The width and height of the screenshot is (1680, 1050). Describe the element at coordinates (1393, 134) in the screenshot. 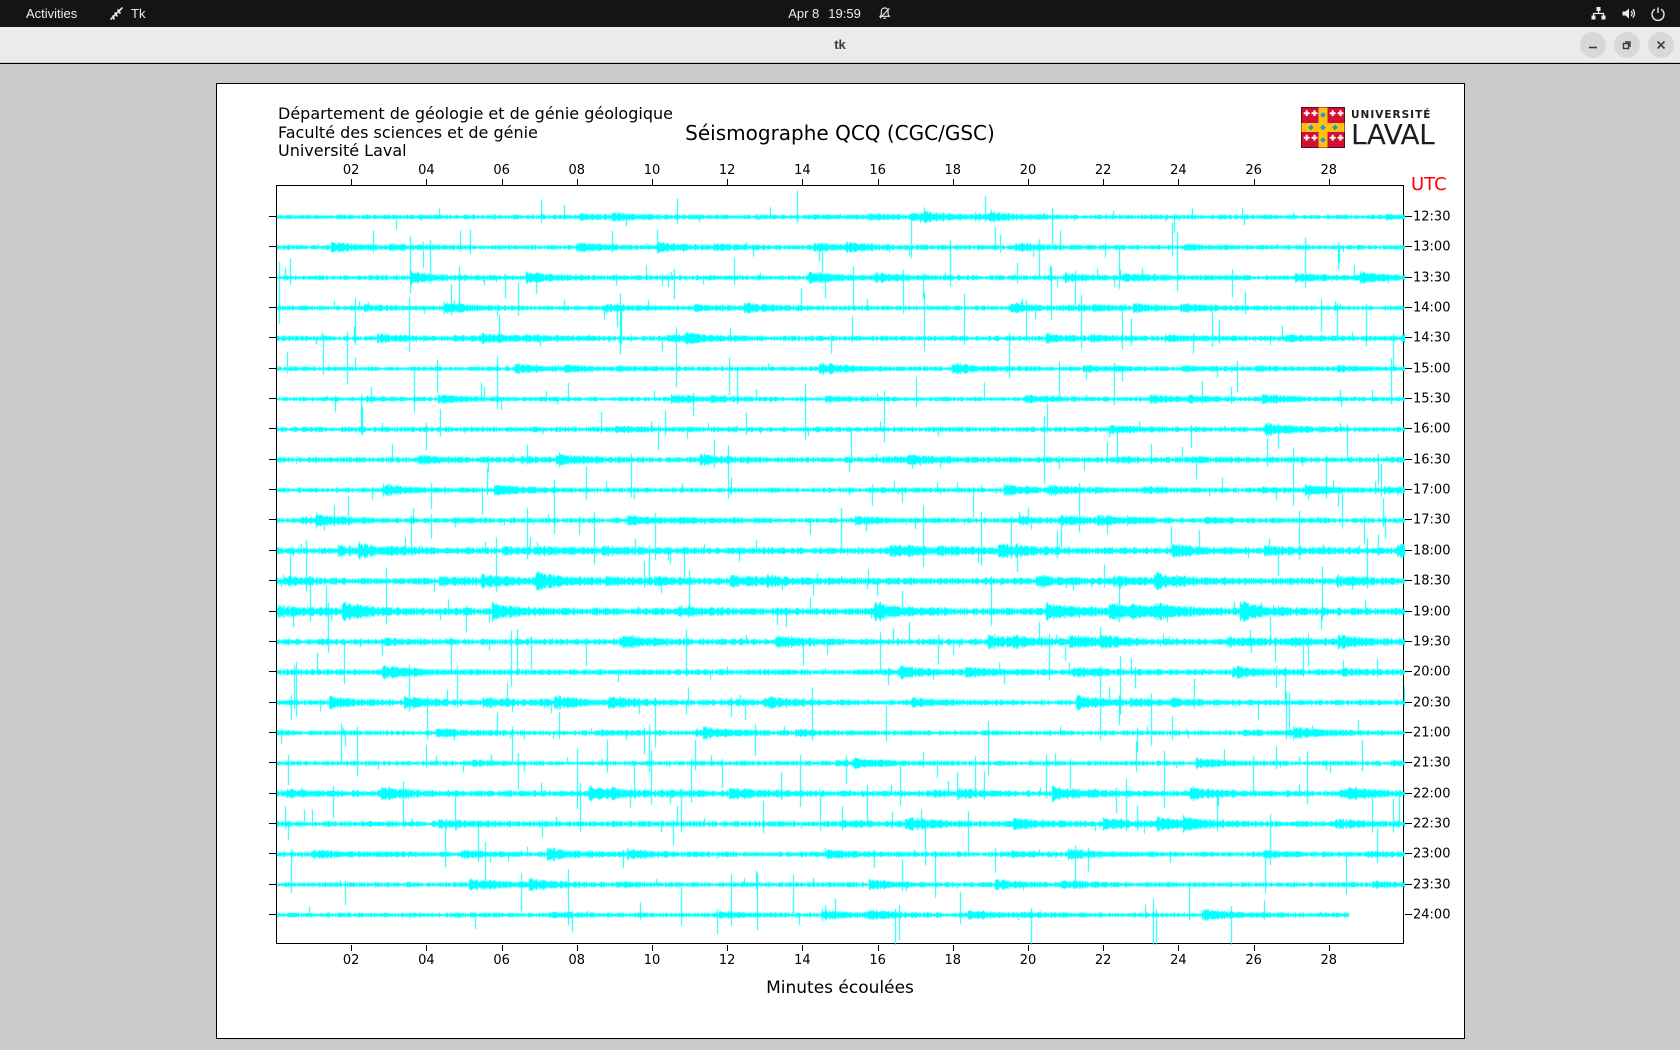

I see `logo-laval-text: LAVAL` at that location.